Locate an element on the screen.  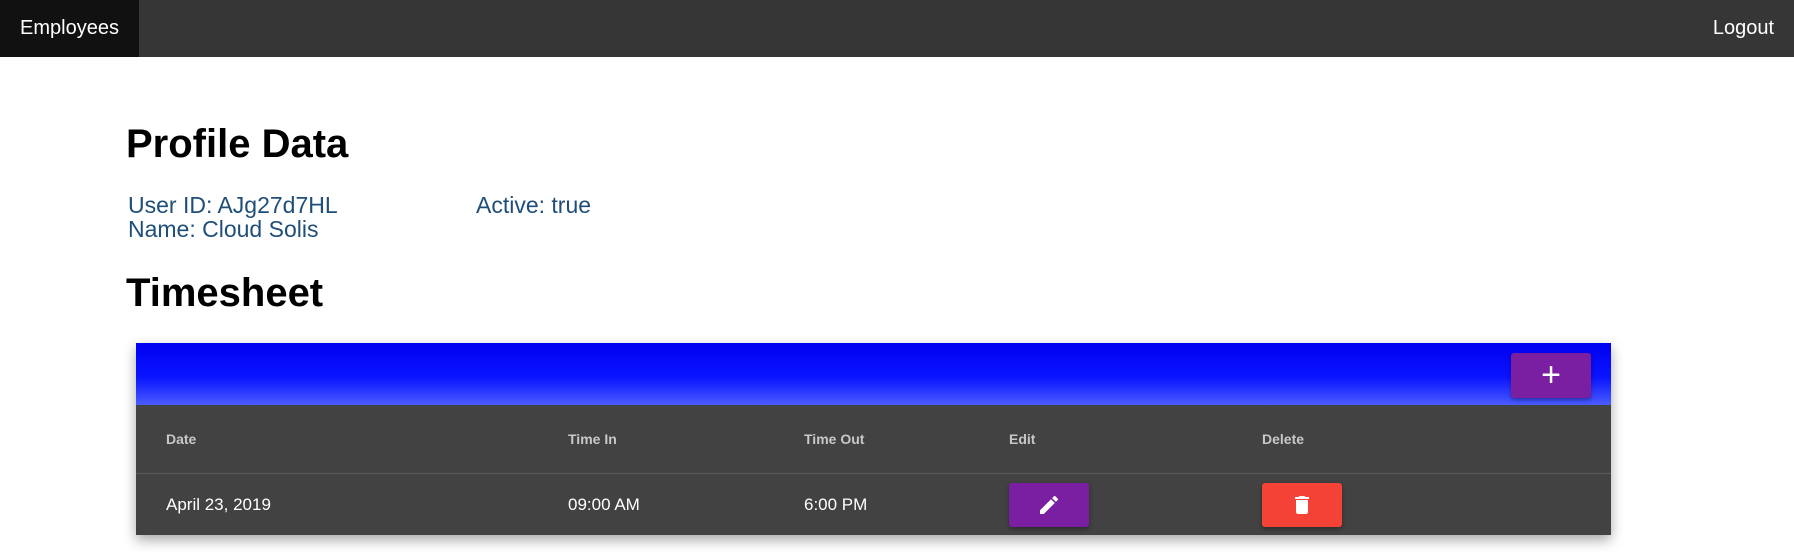
logout-link: Logout is located at coordinates (1743, 28).